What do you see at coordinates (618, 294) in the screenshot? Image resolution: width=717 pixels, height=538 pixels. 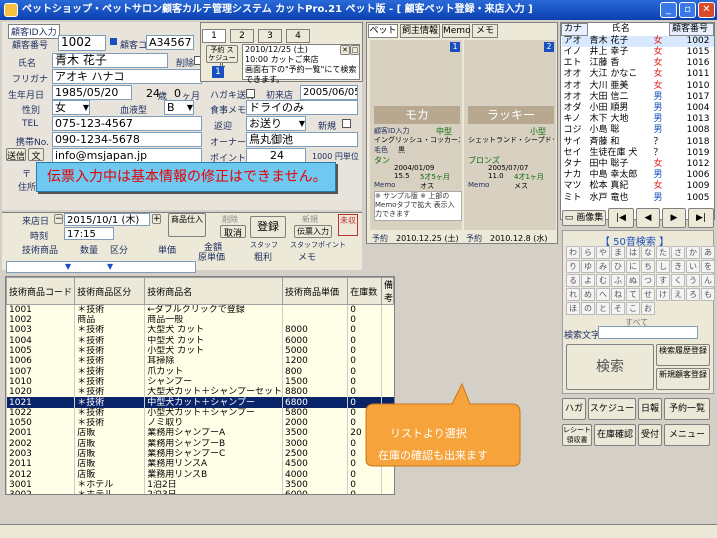 I see `kana-key: ね` at bounding box center [618, 294].